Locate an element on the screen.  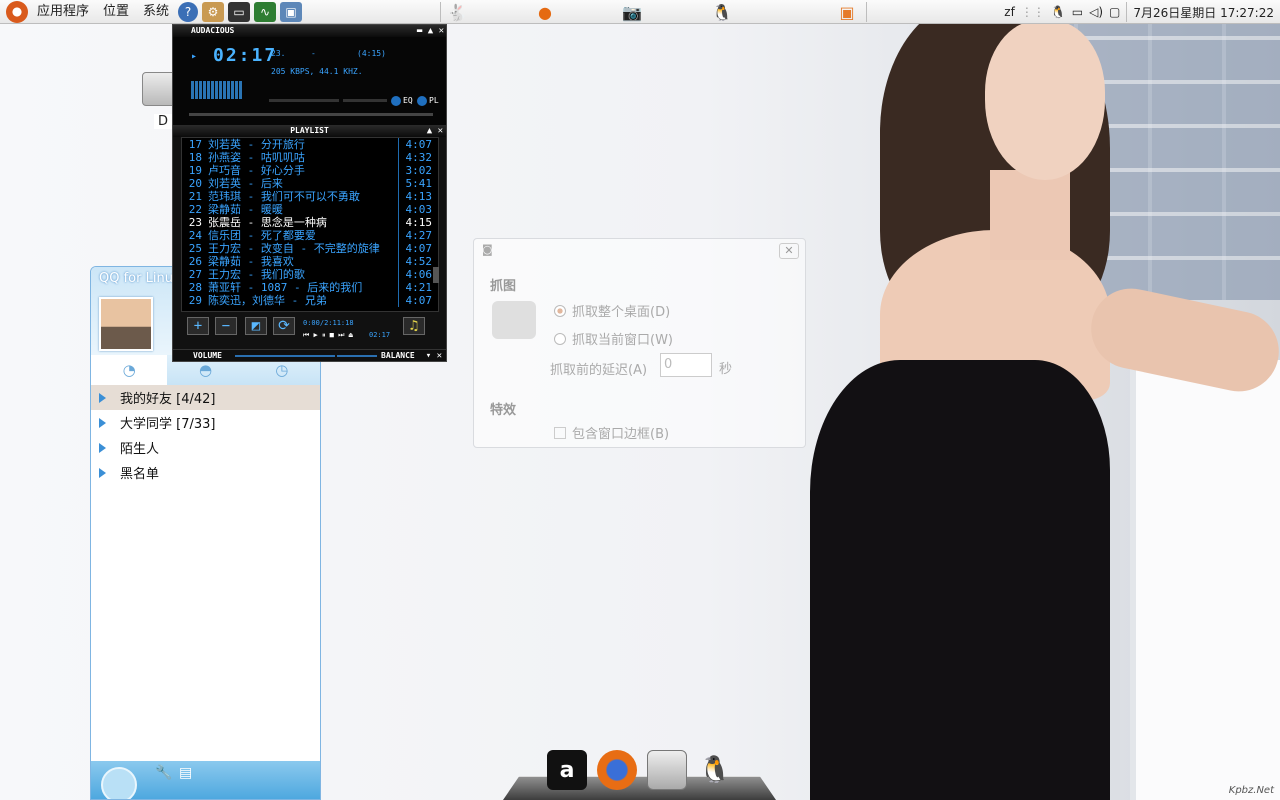
playlist-row: 26 梁静茹 - 我喜欢 4:52 is located at coordinates (310, 261).